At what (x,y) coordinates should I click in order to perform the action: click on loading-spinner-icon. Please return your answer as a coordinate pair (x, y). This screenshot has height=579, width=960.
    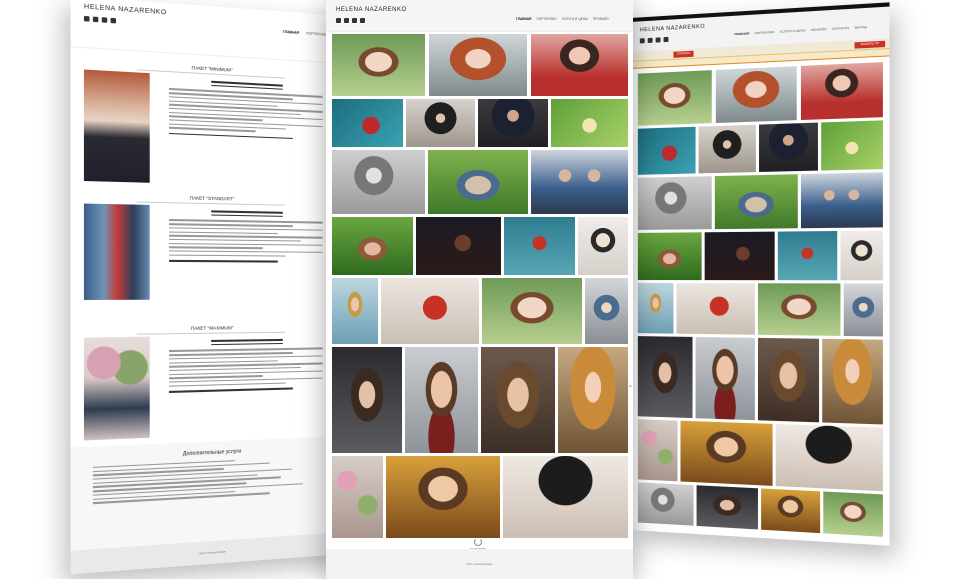
    Looking at the image, I should click on (478, 542).